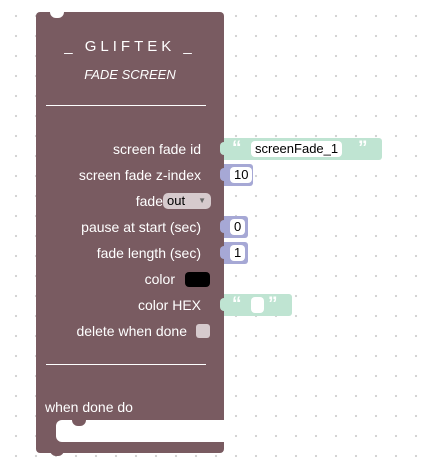 The width and height of the screenshot is (430, 463). I want to click on z-index-number-block: 10, so click(236, 175).